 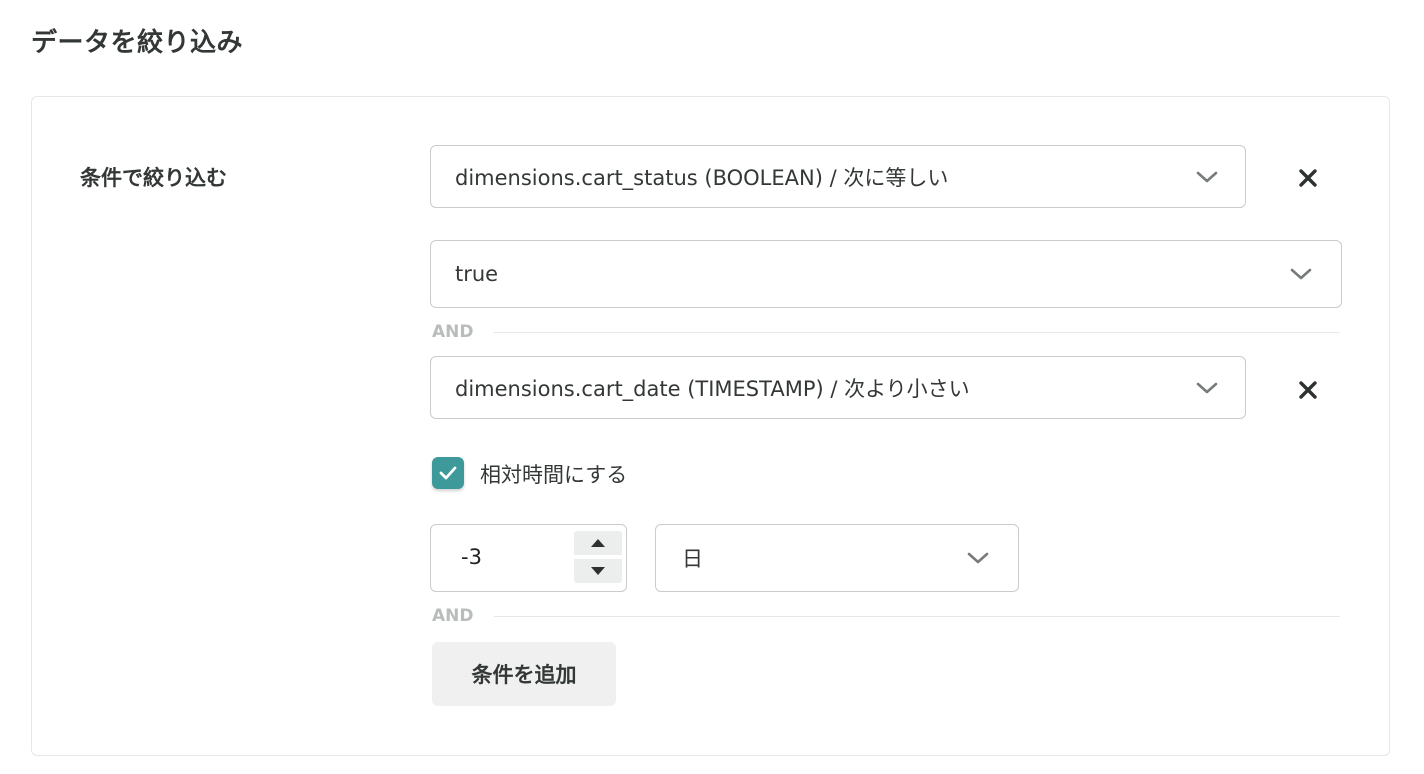 What do you see at coordinates (477, 274) in the screenshot?
I see `condition-1-value-text: true` at bounding box center [477, 274].